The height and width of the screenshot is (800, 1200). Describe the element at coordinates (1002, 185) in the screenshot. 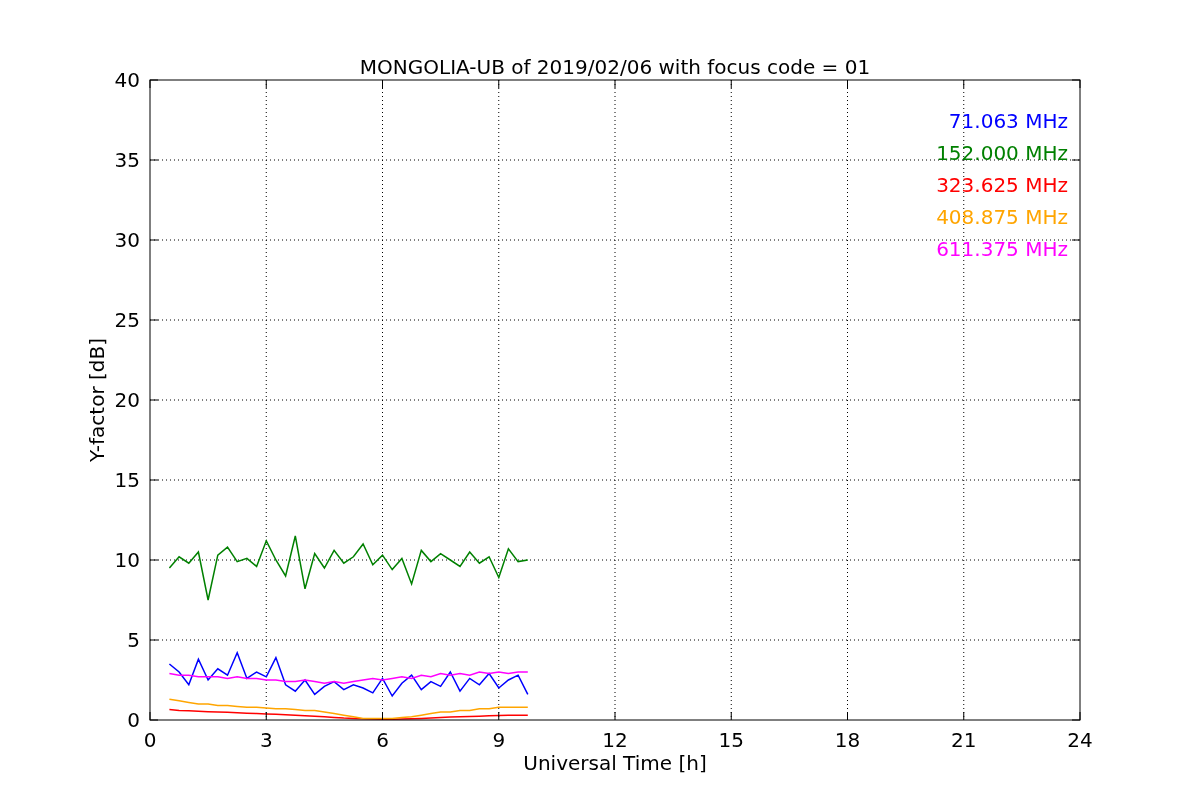

I see `legend-label: 323.625 MHz` at that location.